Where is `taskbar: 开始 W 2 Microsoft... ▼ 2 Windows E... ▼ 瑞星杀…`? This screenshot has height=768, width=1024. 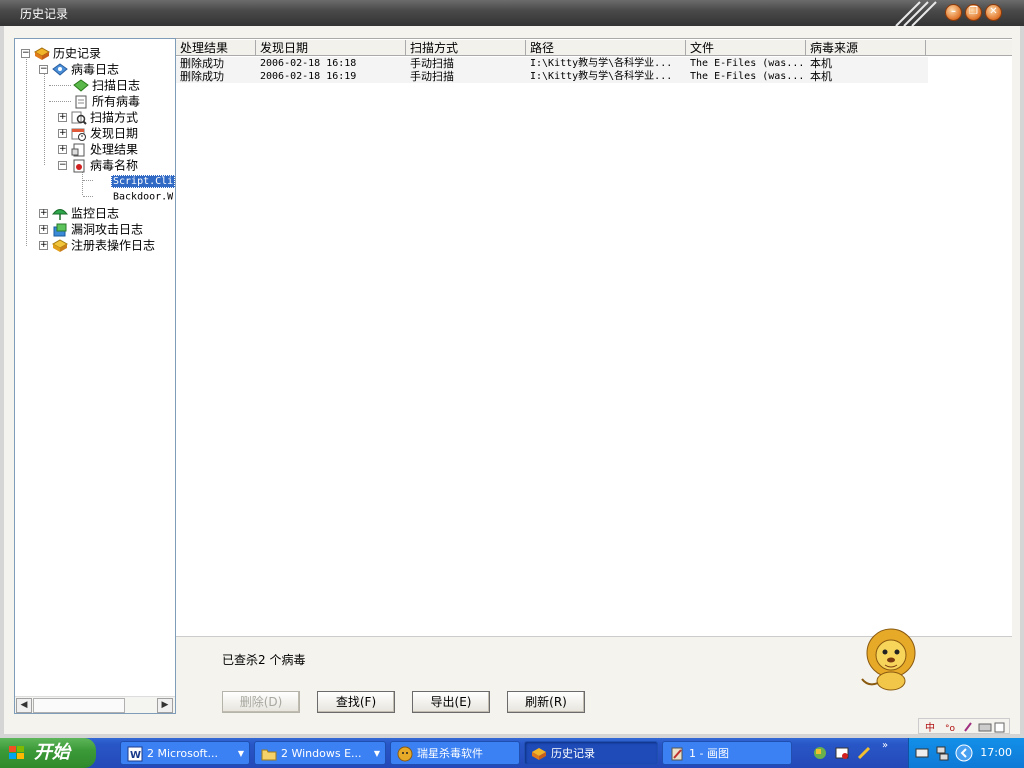
taskbar: 开始 W 2 Microsoft... ▼ 2 Windows E... ▼ 瑞星杀… is located at coordinates (512, 753).